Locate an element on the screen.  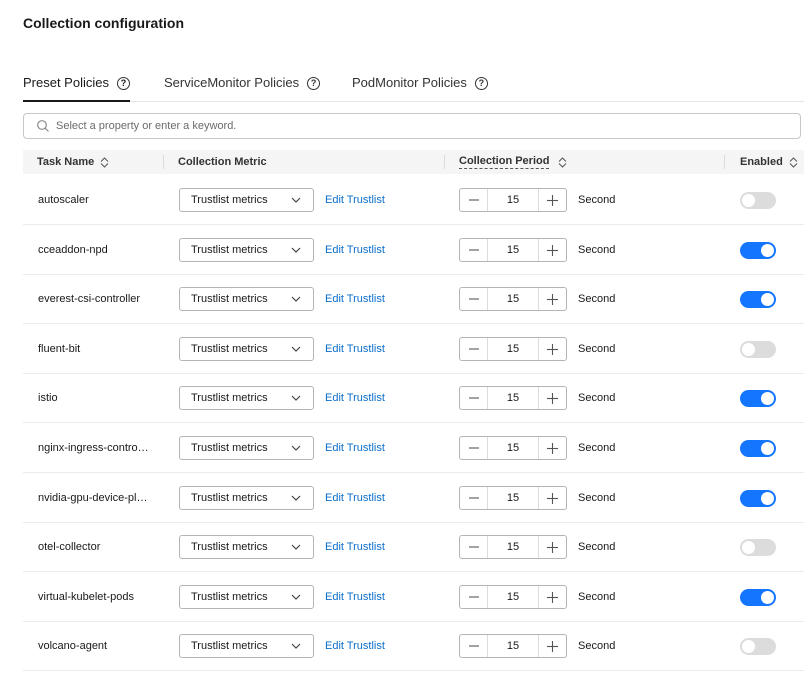
tab-podmonitor-policies: PodMonitor Policies ? is located at coordinates (420, 88).